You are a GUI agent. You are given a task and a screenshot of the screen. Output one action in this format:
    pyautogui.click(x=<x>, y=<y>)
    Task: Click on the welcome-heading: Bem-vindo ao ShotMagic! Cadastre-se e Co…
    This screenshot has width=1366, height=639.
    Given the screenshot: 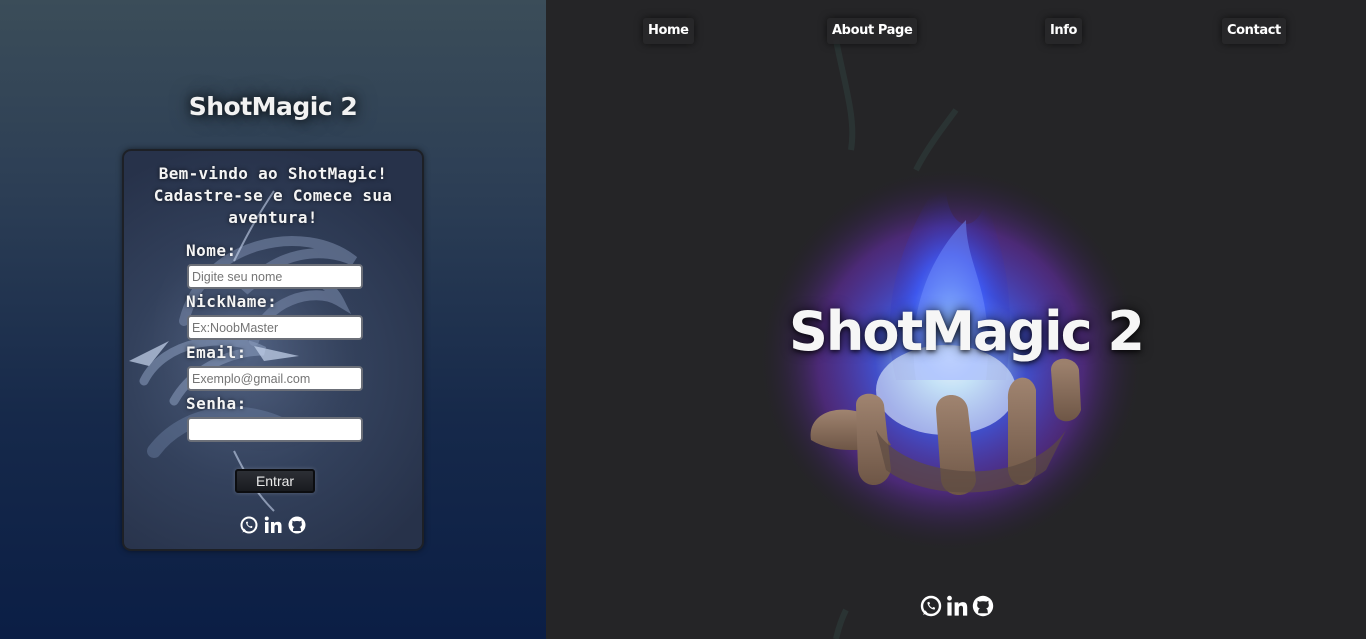 What is the action you would take?
    pyautogui.click(x=273, y=196)
    